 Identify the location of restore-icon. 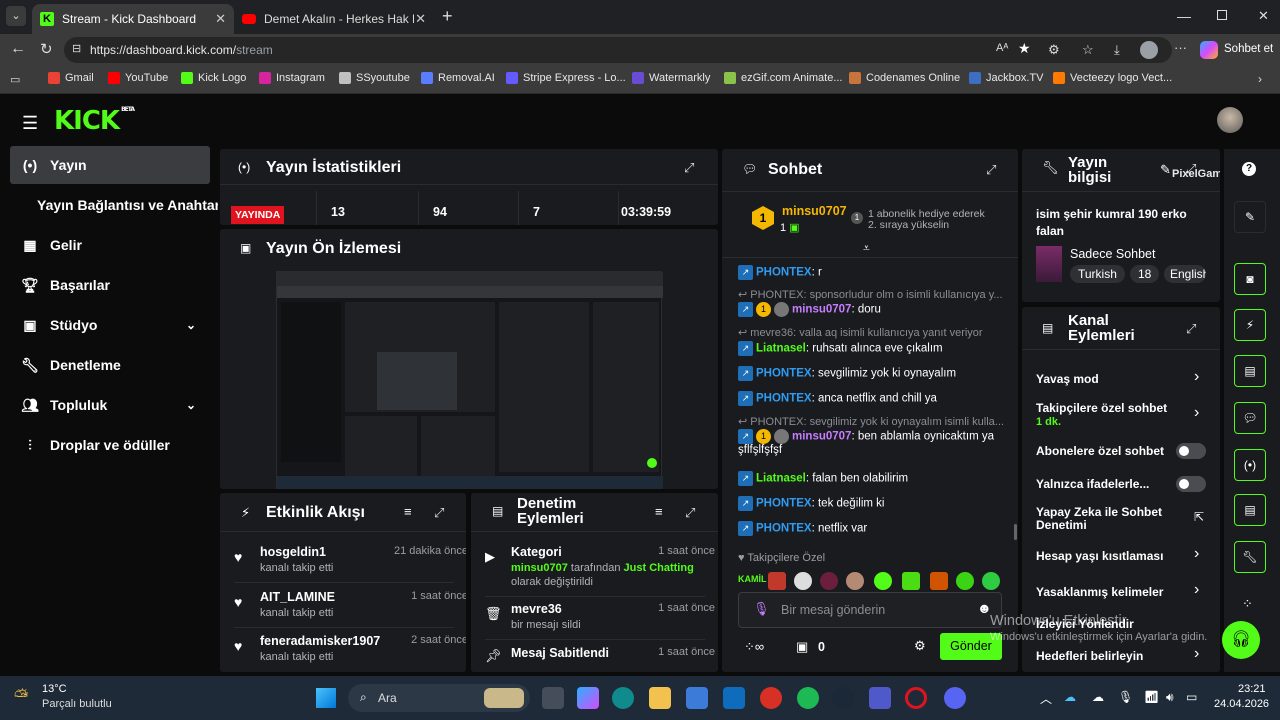
(1222, 15).